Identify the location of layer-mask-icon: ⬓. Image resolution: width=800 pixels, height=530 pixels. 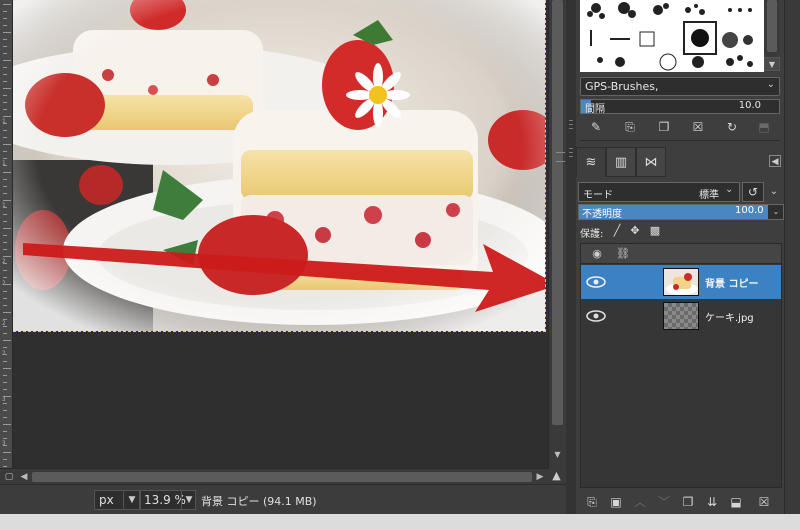
(736, 502).